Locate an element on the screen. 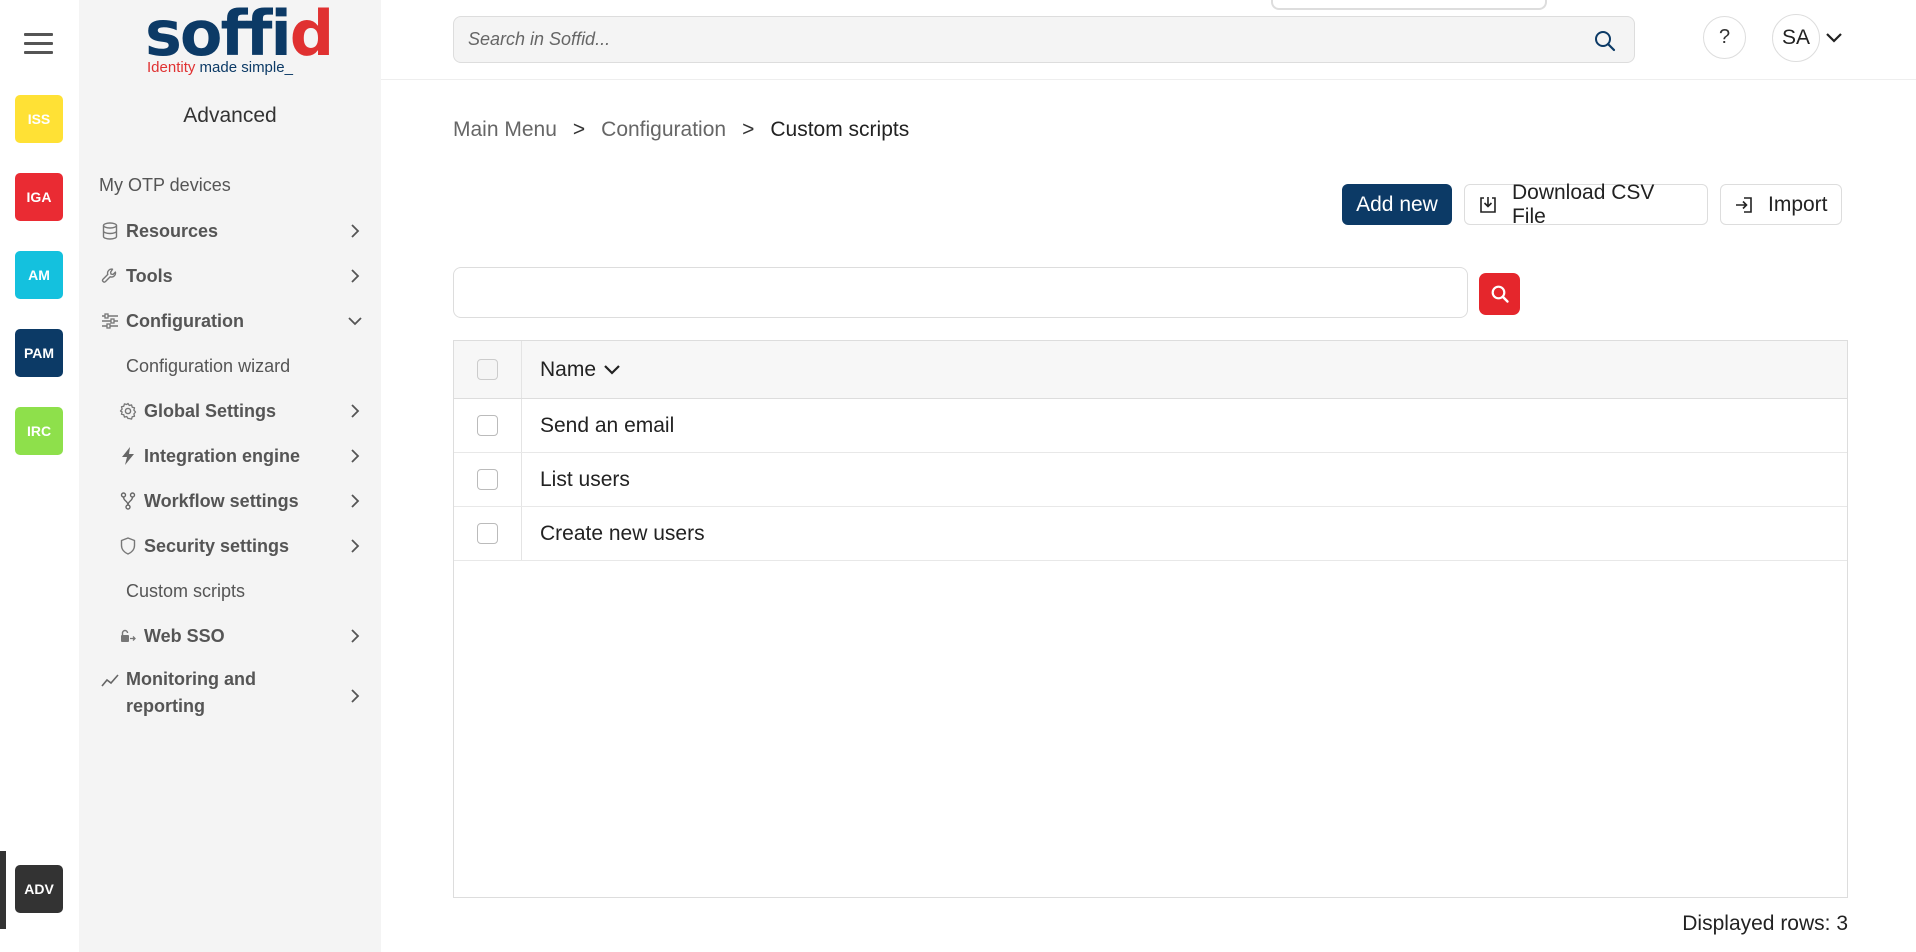 This screenshot has width=1916, height=952. breadcrumb-main-menu: Main Menu is located at coordinates (505, 130).